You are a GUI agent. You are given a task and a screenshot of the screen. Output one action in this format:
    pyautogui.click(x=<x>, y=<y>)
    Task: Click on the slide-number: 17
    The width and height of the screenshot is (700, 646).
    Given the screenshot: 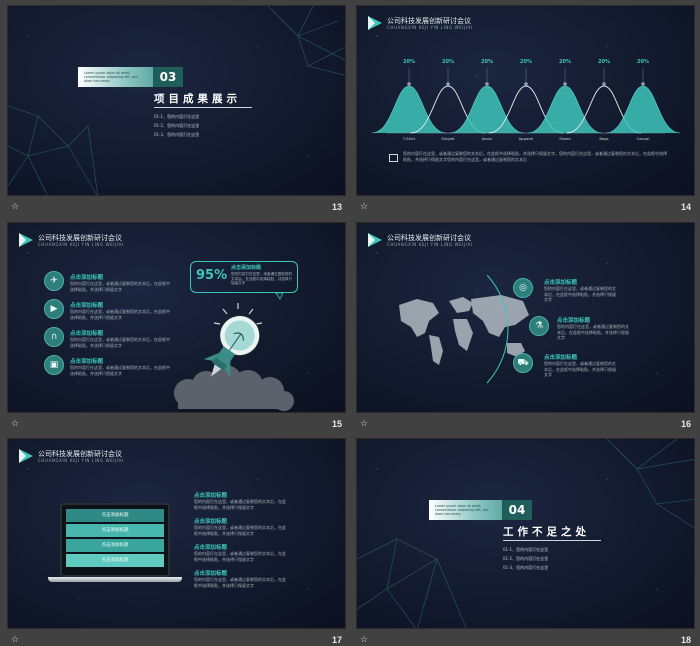 What is the action you would take?
    pyautogui.click(x=336, y=640)
    